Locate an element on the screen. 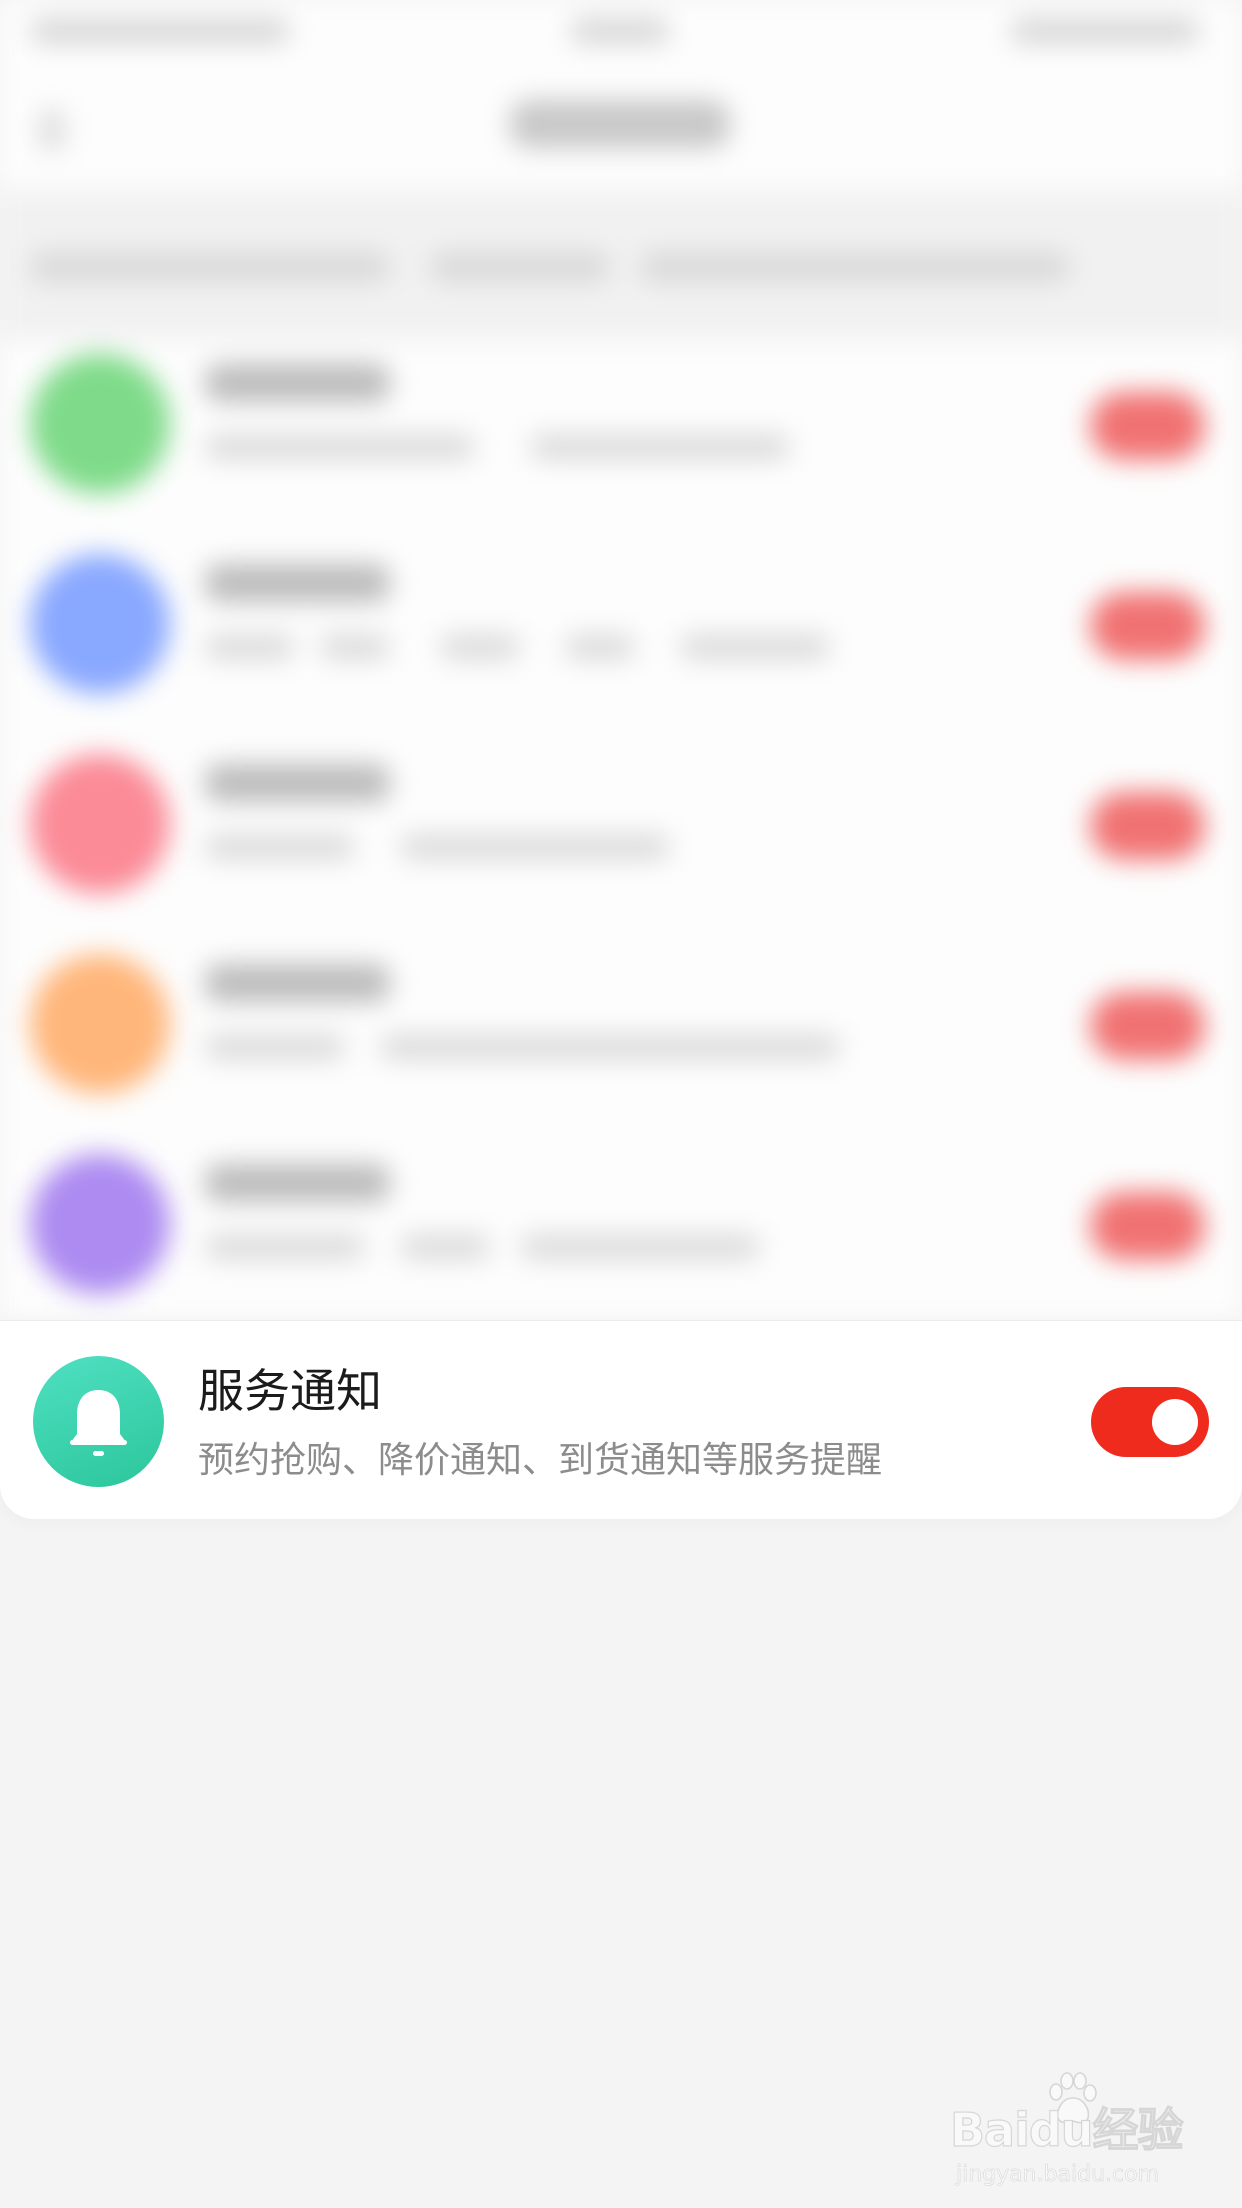 The width and height of the screenshot is (1242, 2208). service-notification-row: 服务通知 预约抢购、降价通知、到货通知等服务提醒 is located at coordinates (621, 1419).